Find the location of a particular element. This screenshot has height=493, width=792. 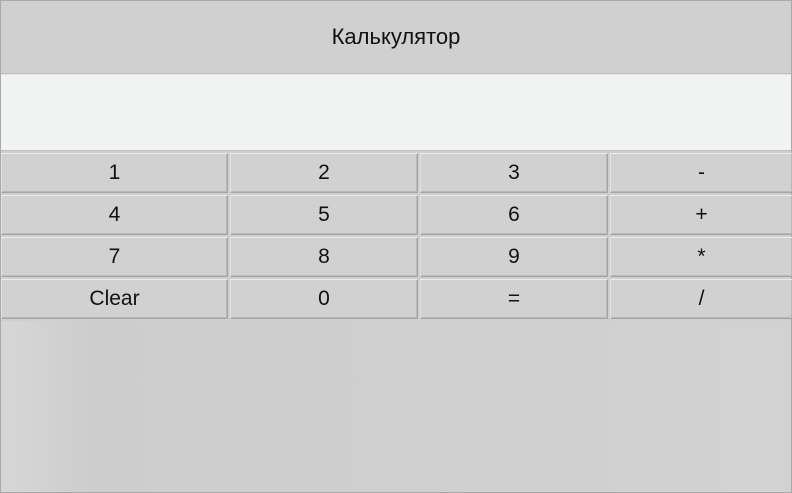

key-2: 2 is located at coordinates (324, 173).